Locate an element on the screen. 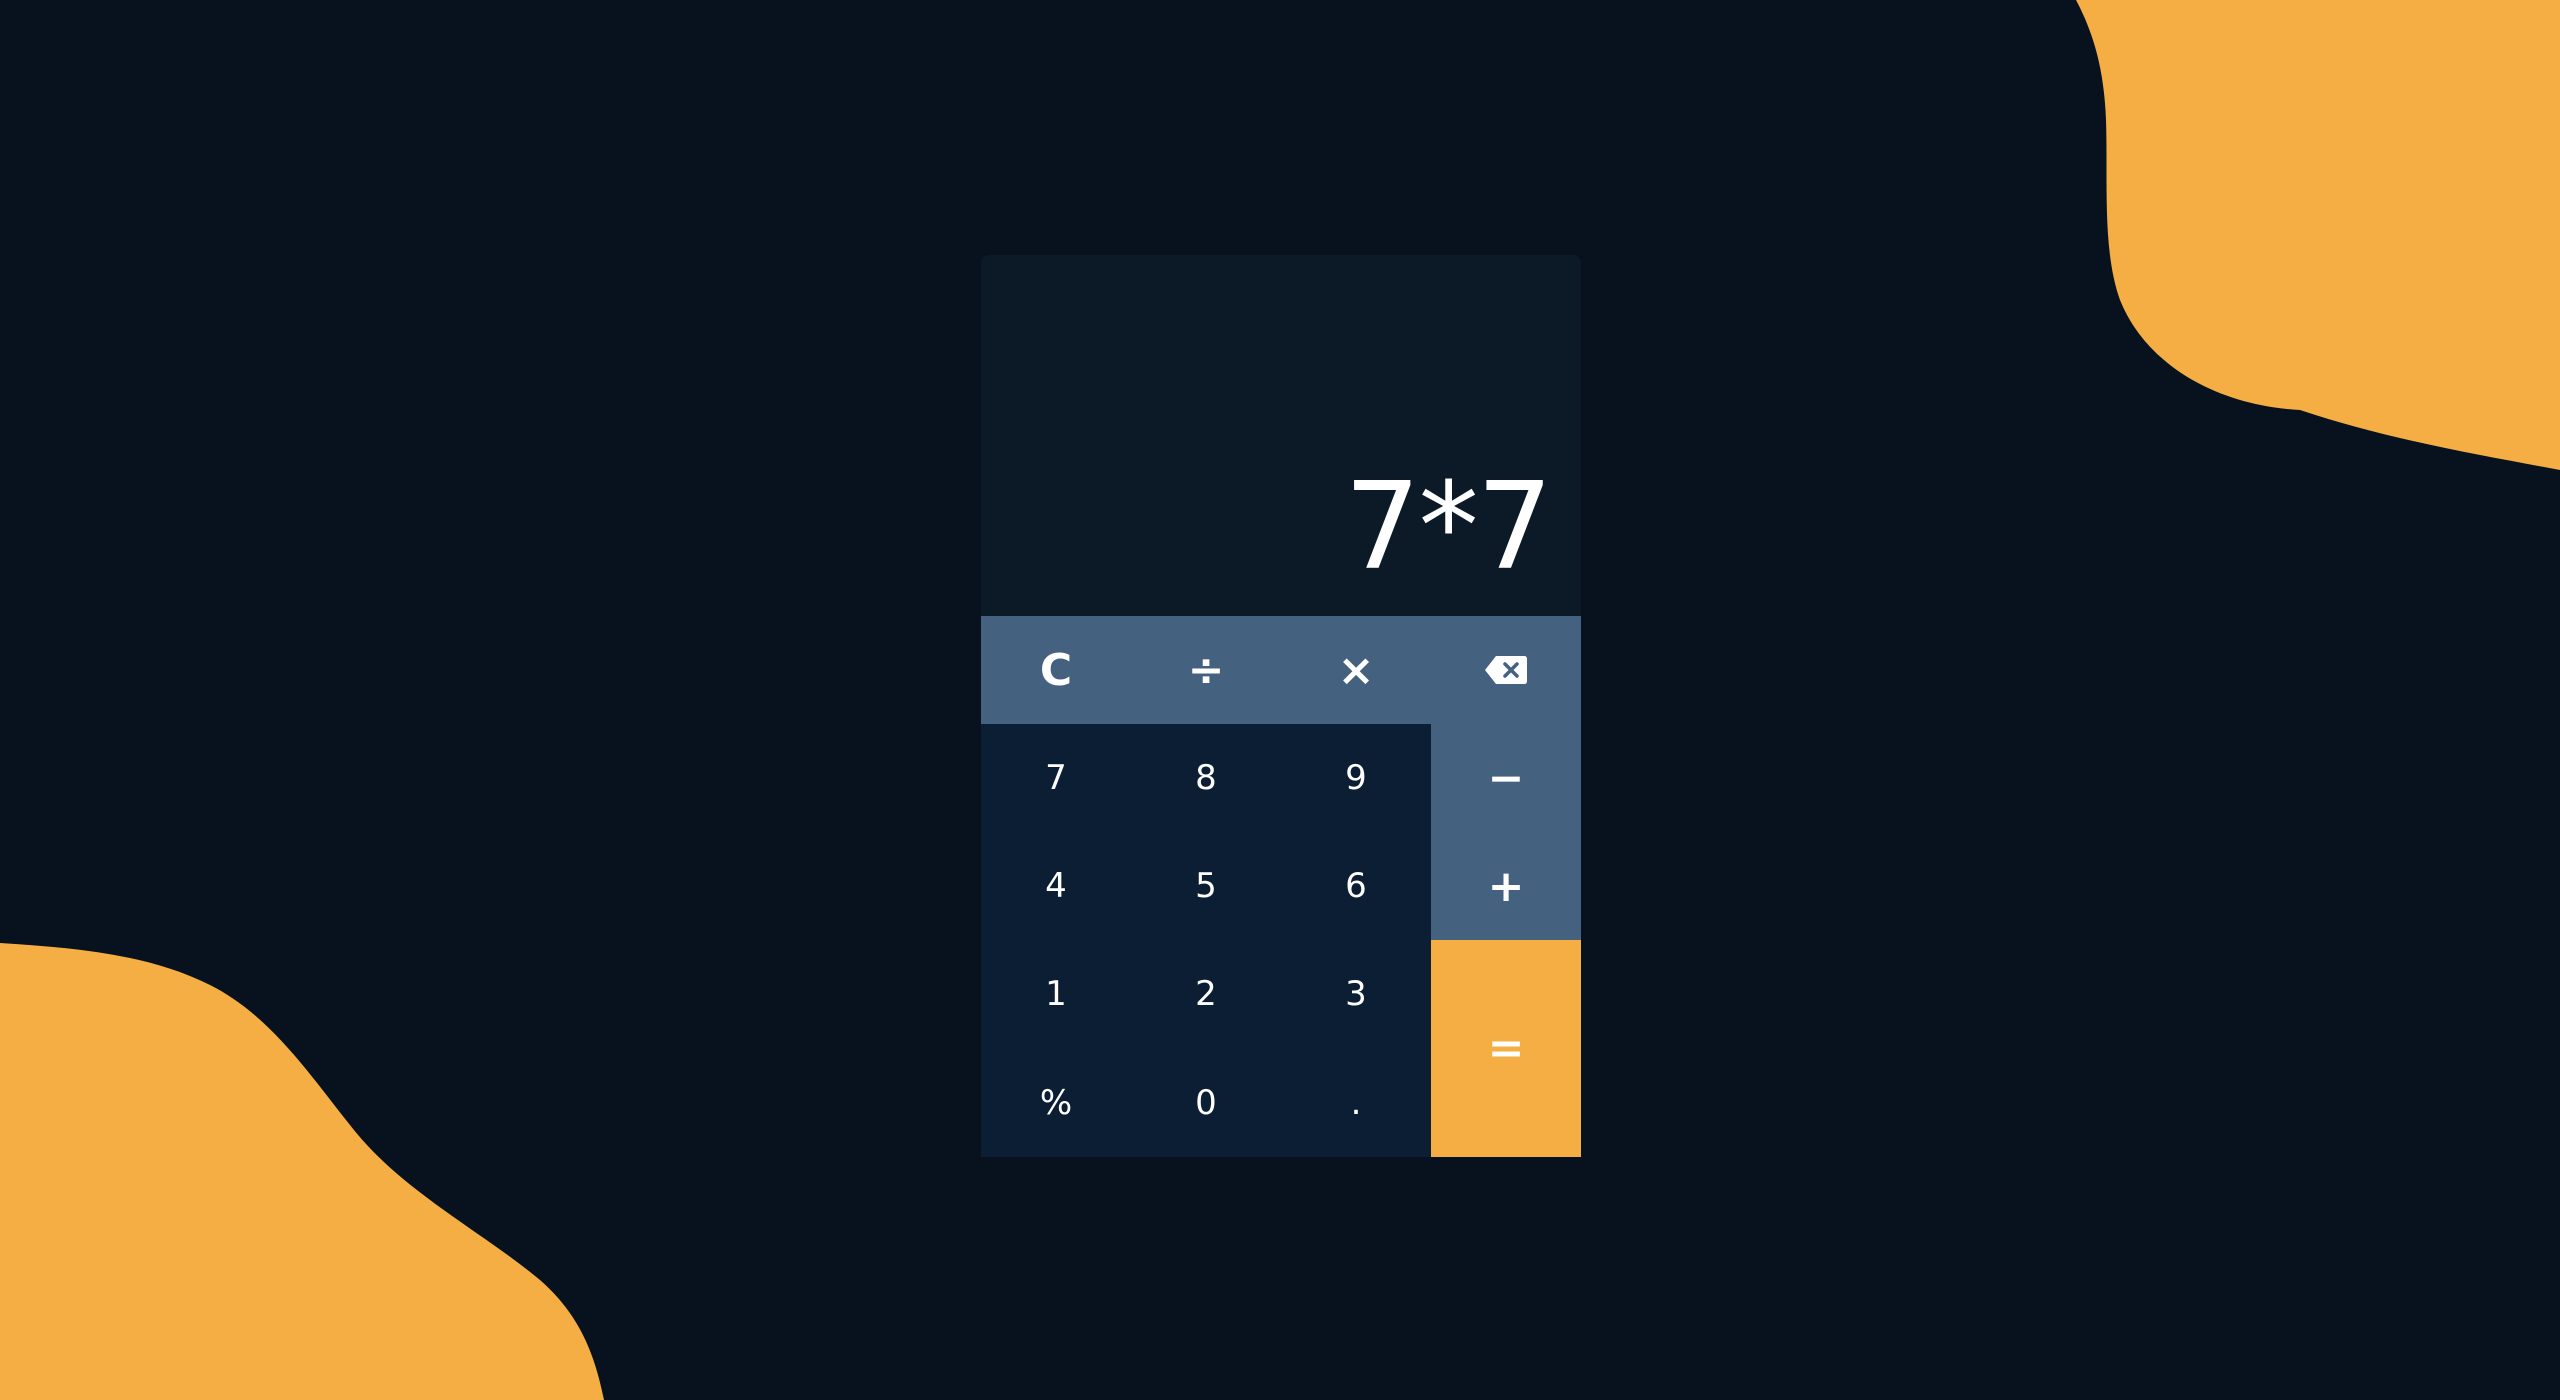  digit-7-label: 7 is located at coordinates (1056, 778).